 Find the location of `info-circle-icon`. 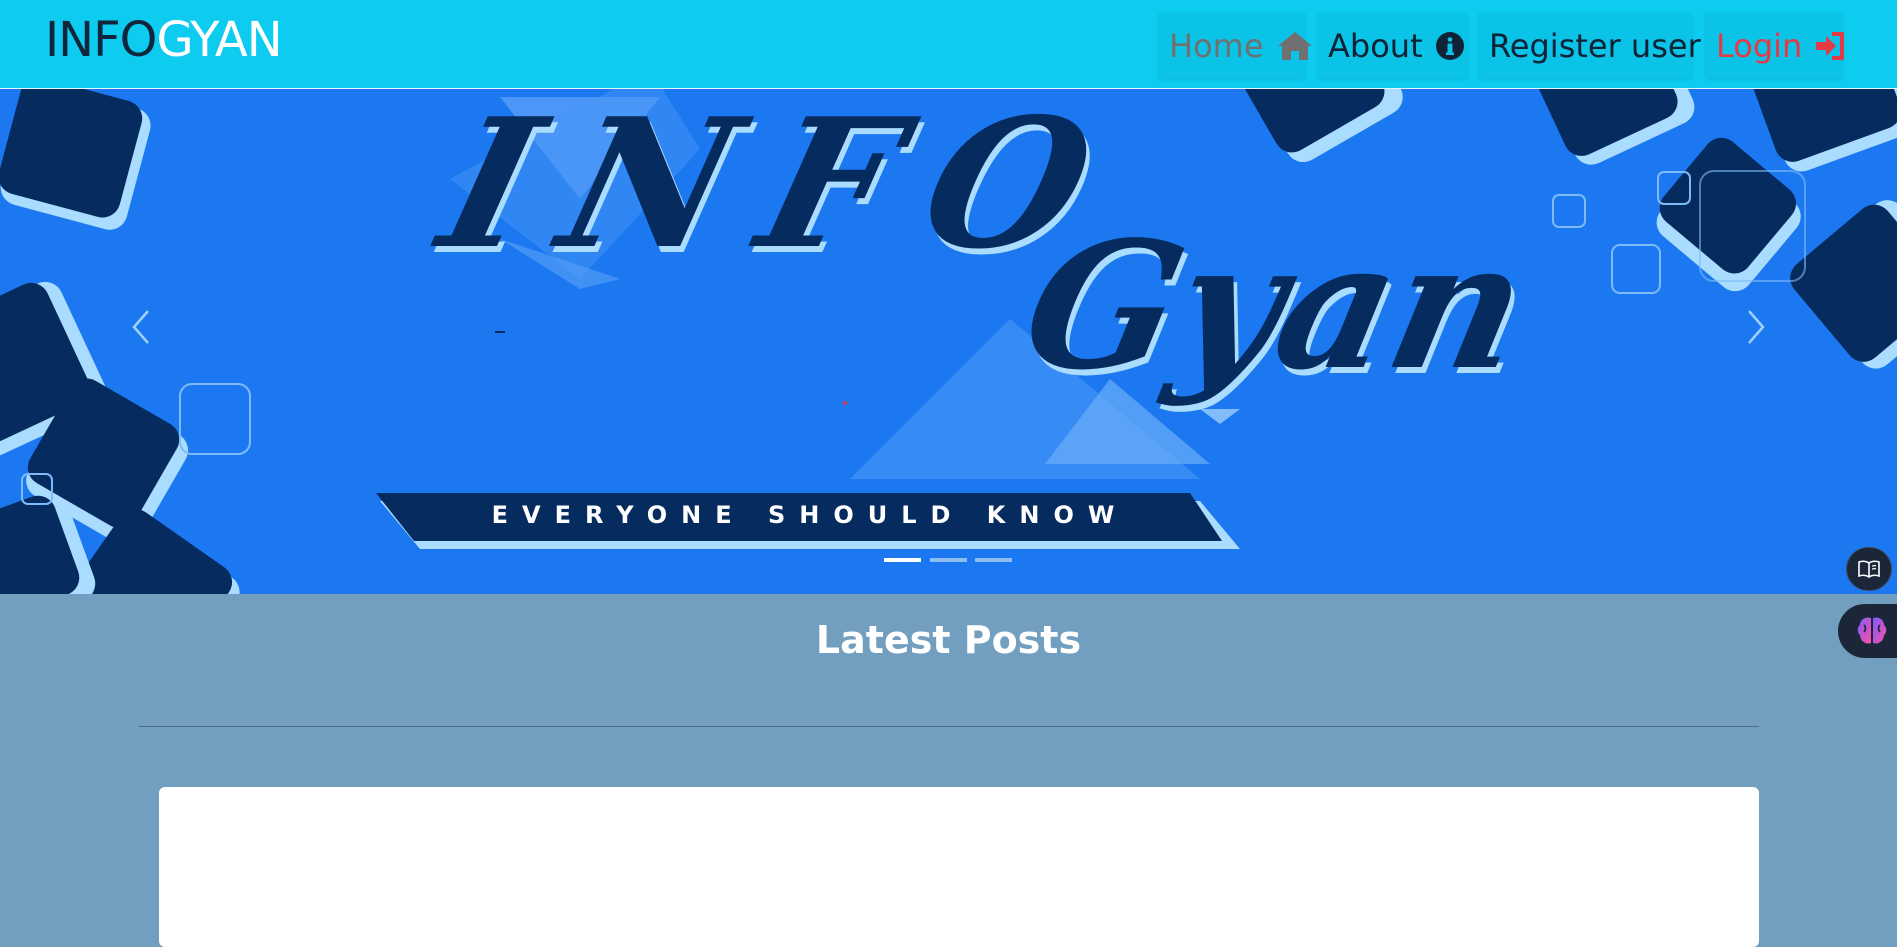

info-circle-icon is located at coordinates (1449, 46).